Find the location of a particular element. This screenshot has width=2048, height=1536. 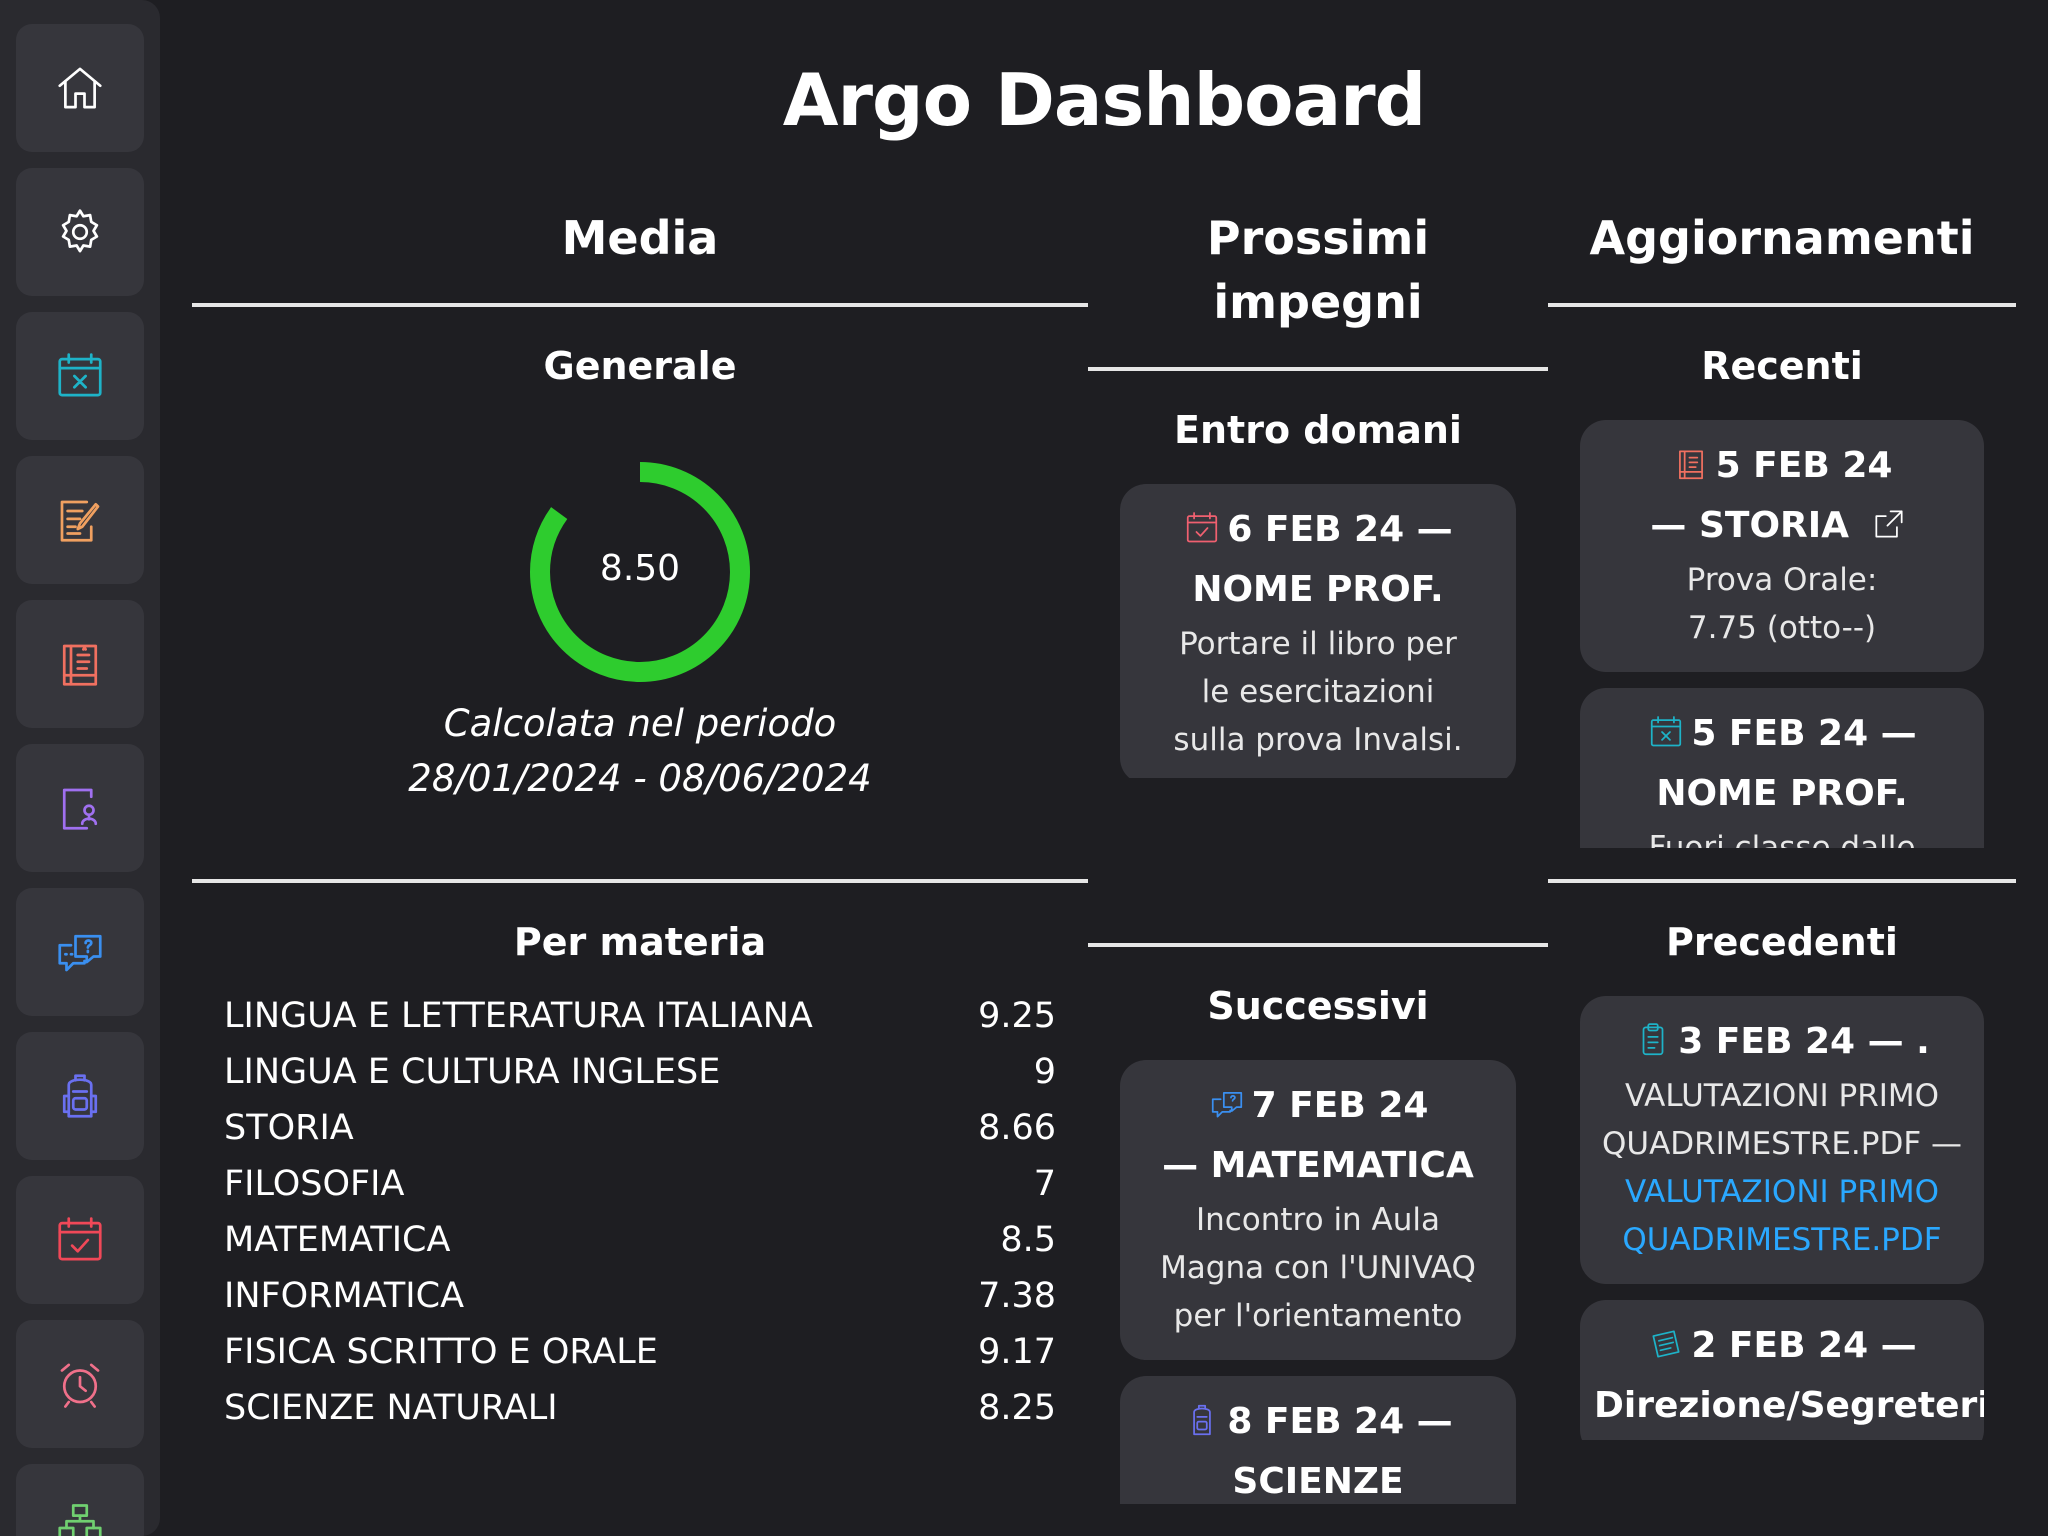

note-edit-icon is located at coordinates (80, 521).